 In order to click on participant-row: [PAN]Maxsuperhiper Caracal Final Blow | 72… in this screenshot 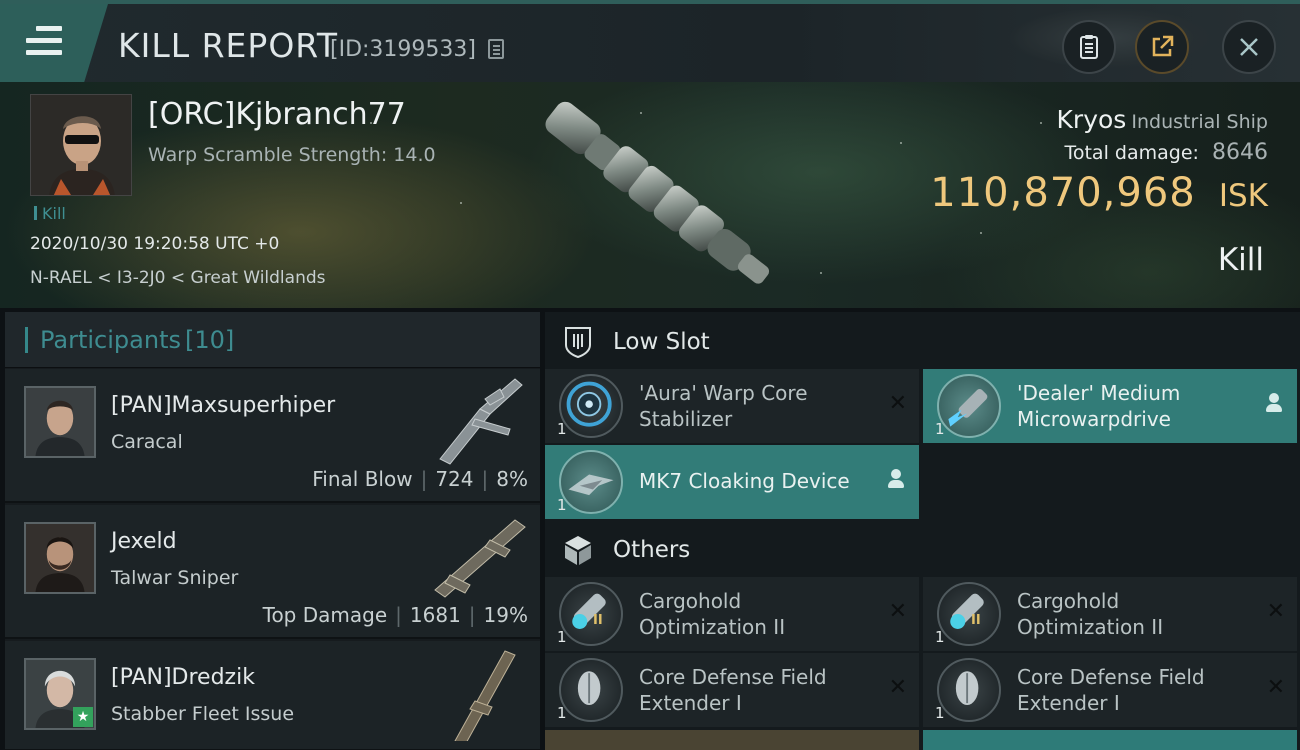, I will do `click(272, 436)`.